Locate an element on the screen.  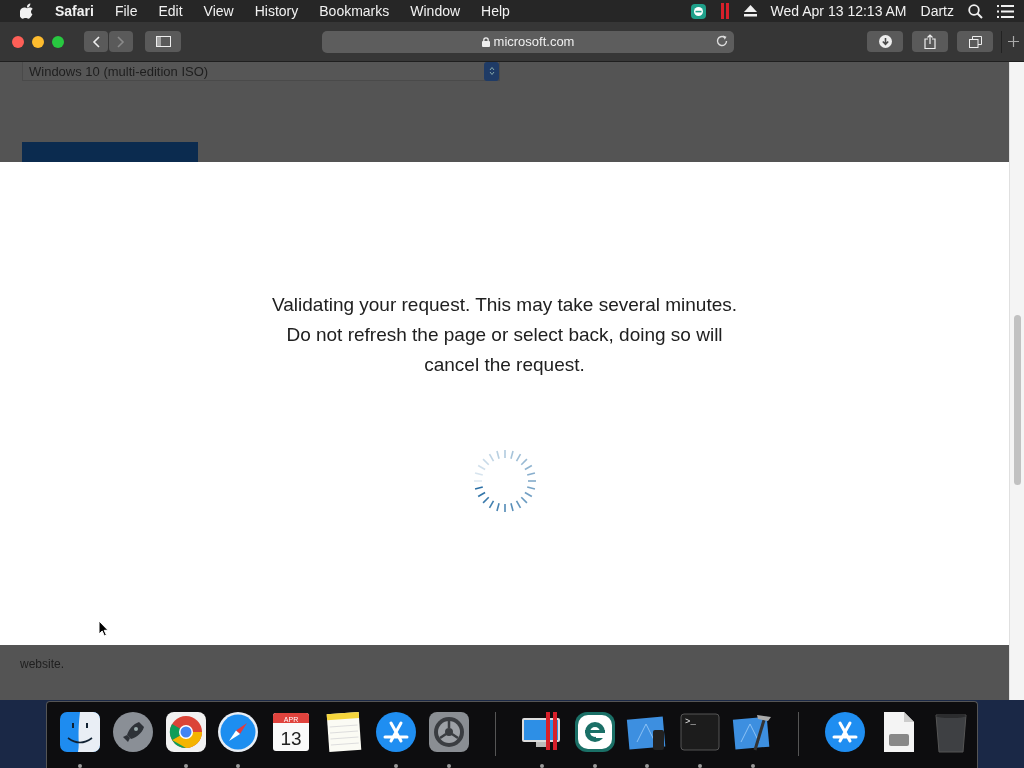
downloads-button is located at coordinates (885, 41).